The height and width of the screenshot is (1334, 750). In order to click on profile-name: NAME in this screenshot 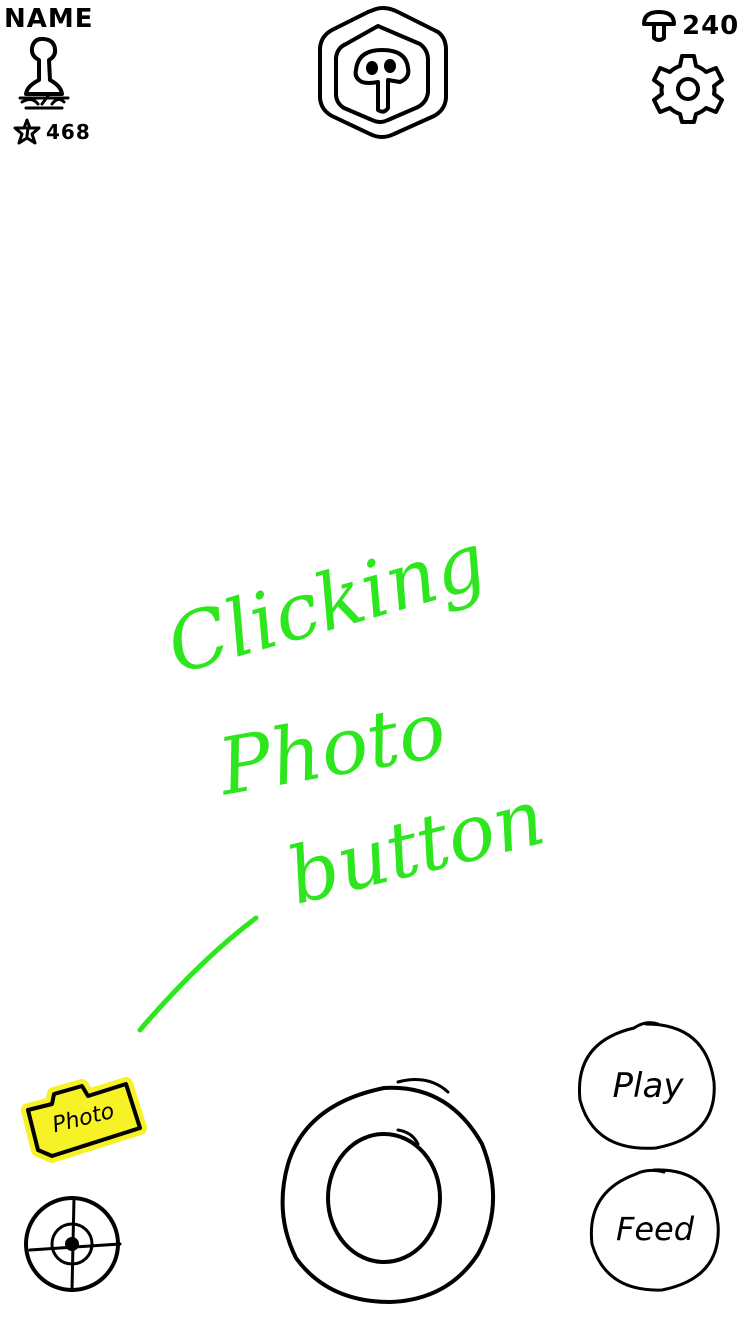, I will do `click(49, 19)`.